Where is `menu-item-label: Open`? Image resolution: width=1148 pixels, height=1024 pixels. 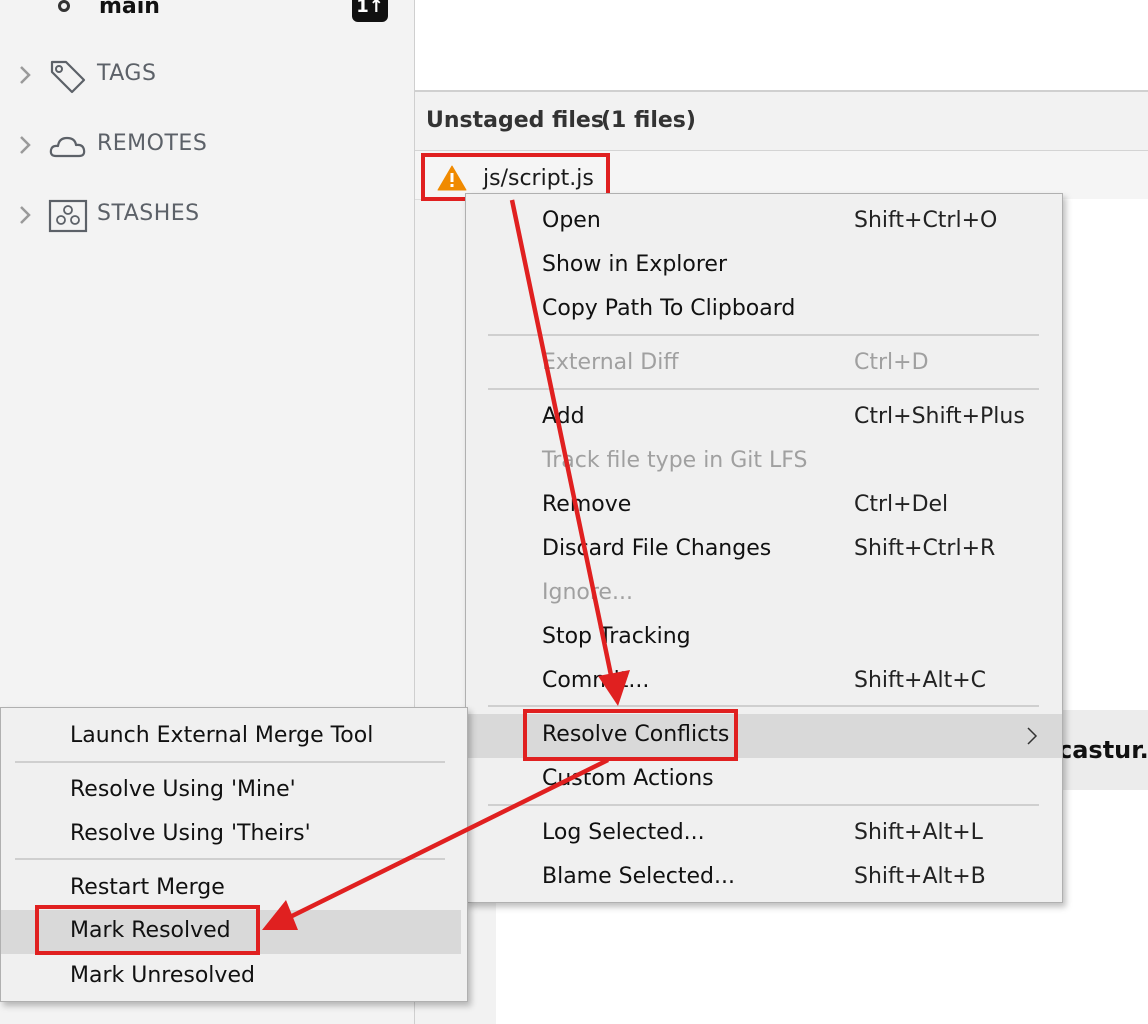
menu-item-label: Open is located at coordinates (571, 220).